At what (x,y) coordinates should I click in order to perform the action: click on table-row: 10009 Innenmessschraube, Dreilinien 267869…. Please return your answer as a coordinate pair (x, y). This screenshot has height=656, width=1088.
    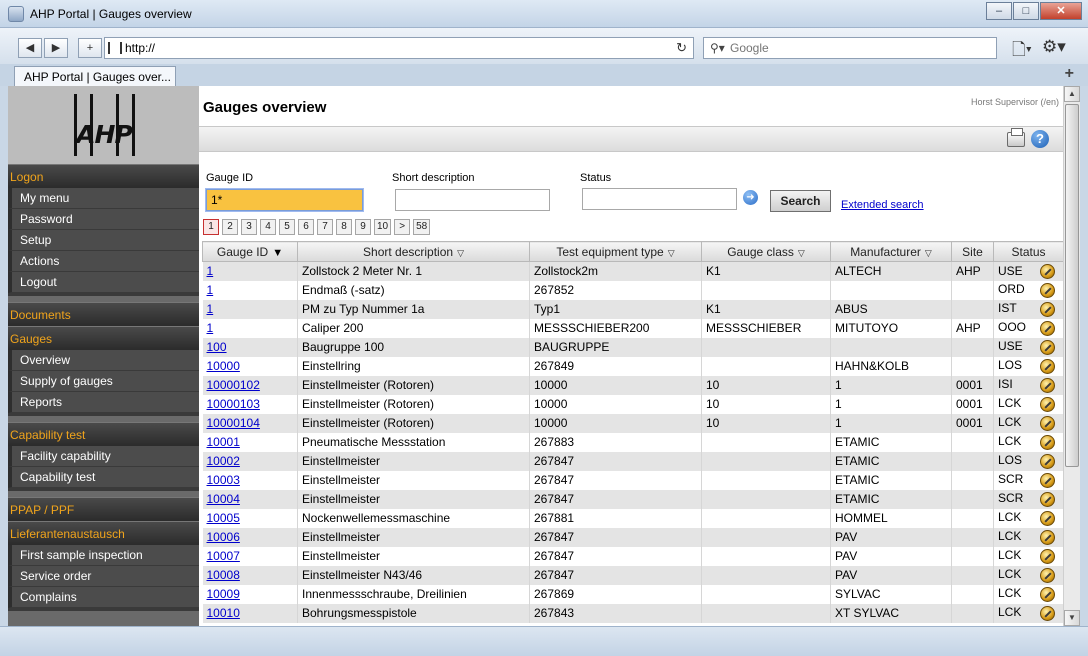
    Looking at the image, I should click on (632, 594).